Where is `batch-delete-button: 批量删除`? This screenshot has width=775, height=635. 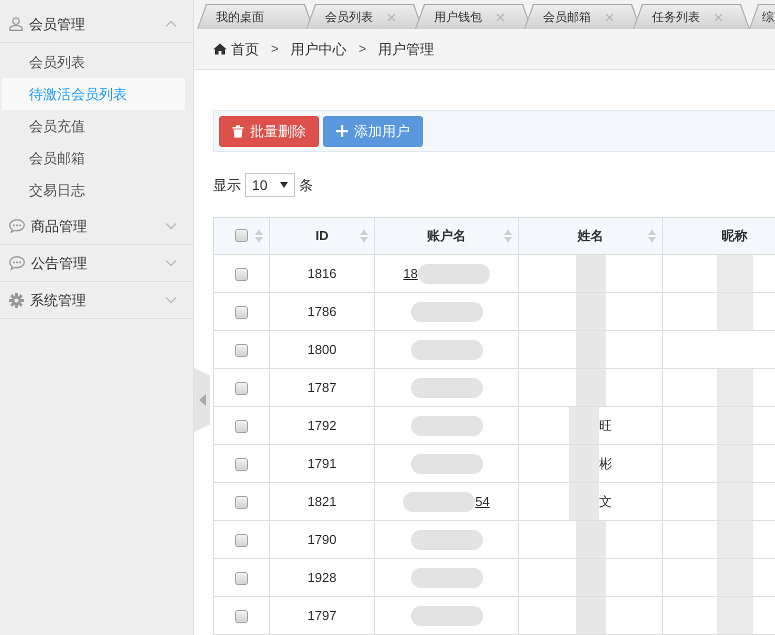
batch-delete-button: 批量删除 is located at coordinates (269, 131).